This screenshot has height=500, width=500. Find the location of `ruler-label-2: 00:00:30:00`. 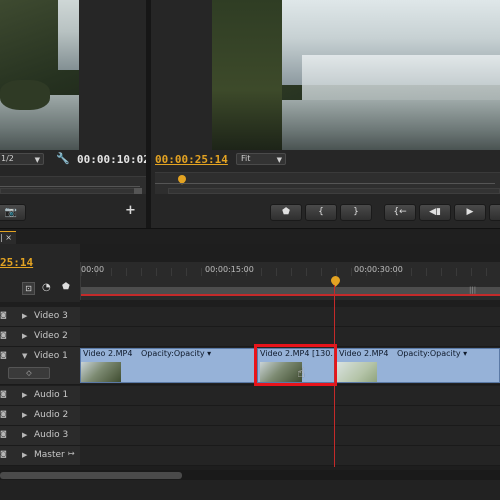

ruler-label-2: 00:00:30:00 is located at coordinates (378, 269).